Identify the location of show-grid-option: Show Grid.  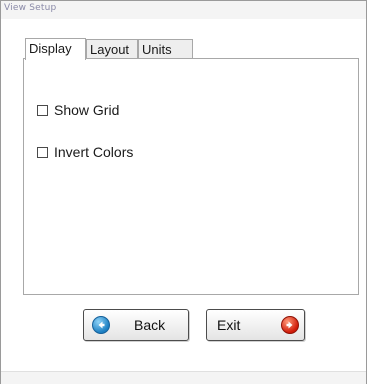
(78, 110).